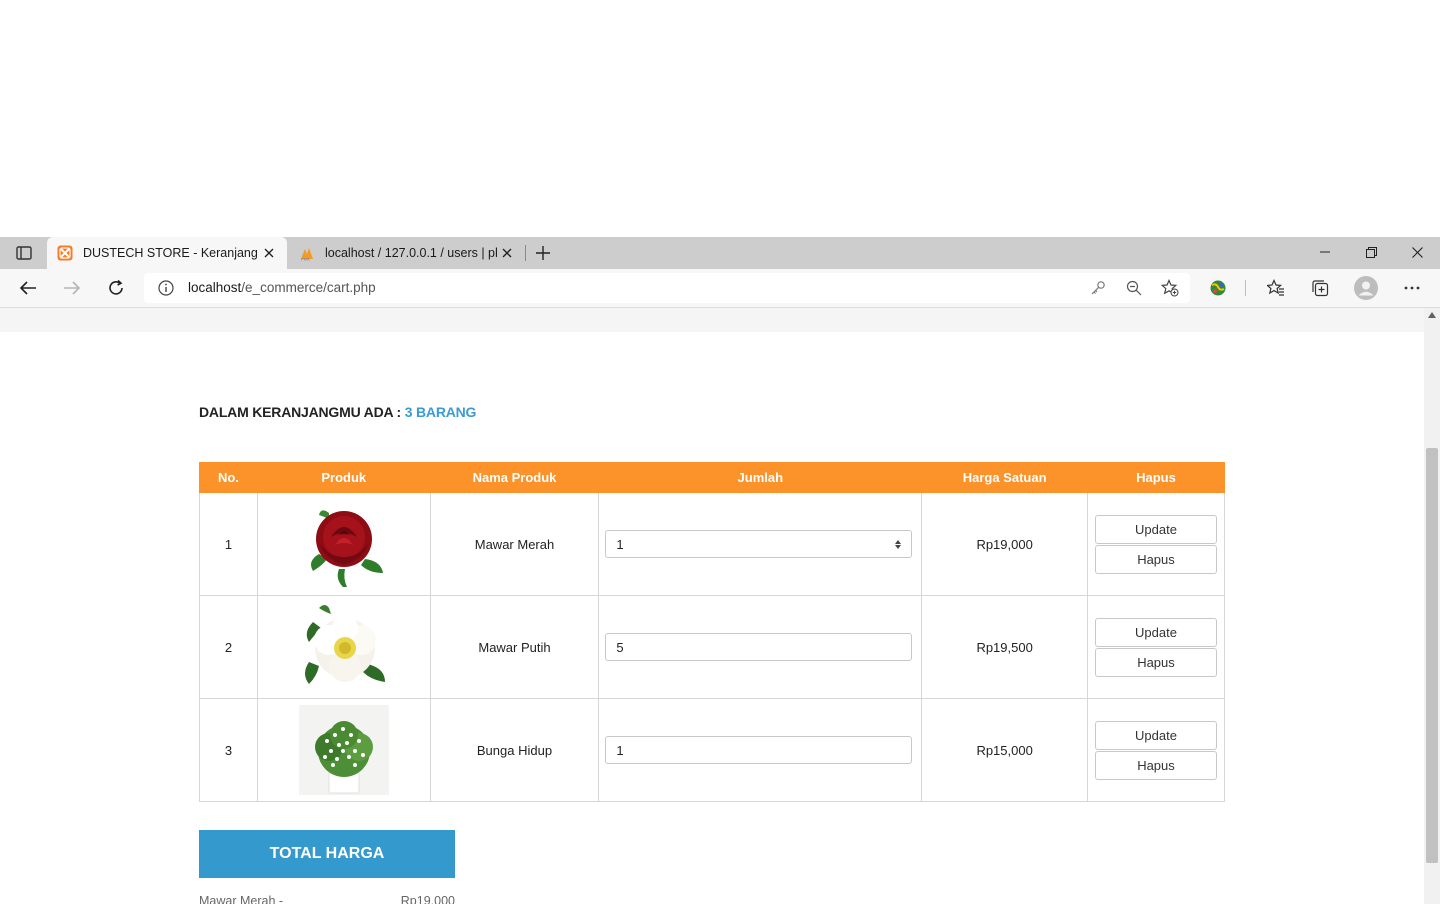 This screenshot has height=904, width=1440. I want to click on zoom-out-icon, so click(1134, 288).